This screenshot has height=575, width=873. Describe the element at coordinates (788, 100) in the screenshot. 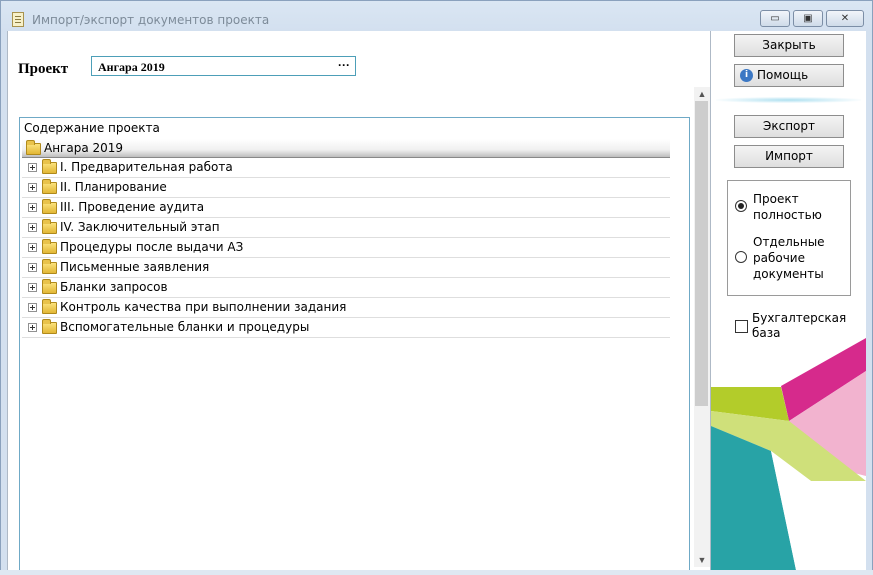

I see `divider` at that location.